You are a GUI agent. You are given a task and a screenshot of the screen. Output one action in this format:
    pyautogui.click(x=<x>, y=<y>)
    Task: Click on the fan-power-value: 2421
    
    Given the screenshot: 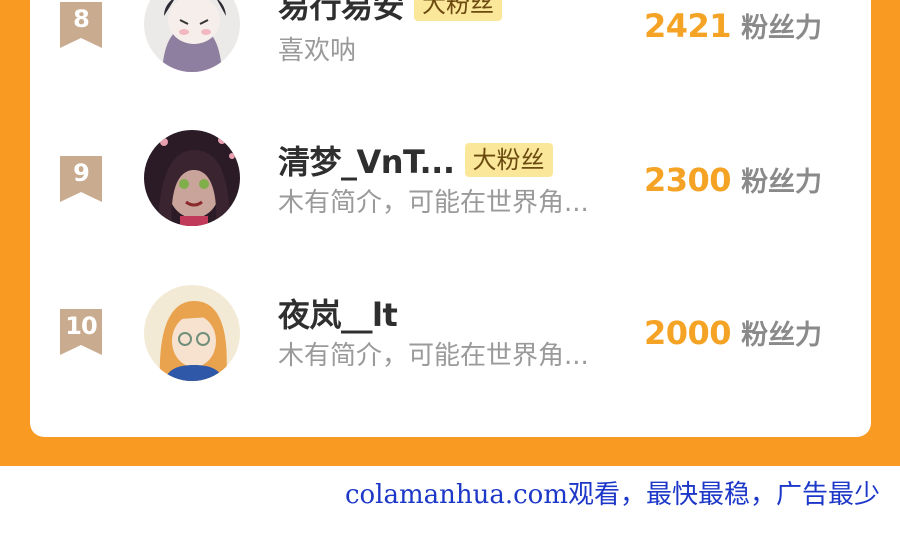 What is the action you would take?
    pyautogui.click(x=688, y=26)
    